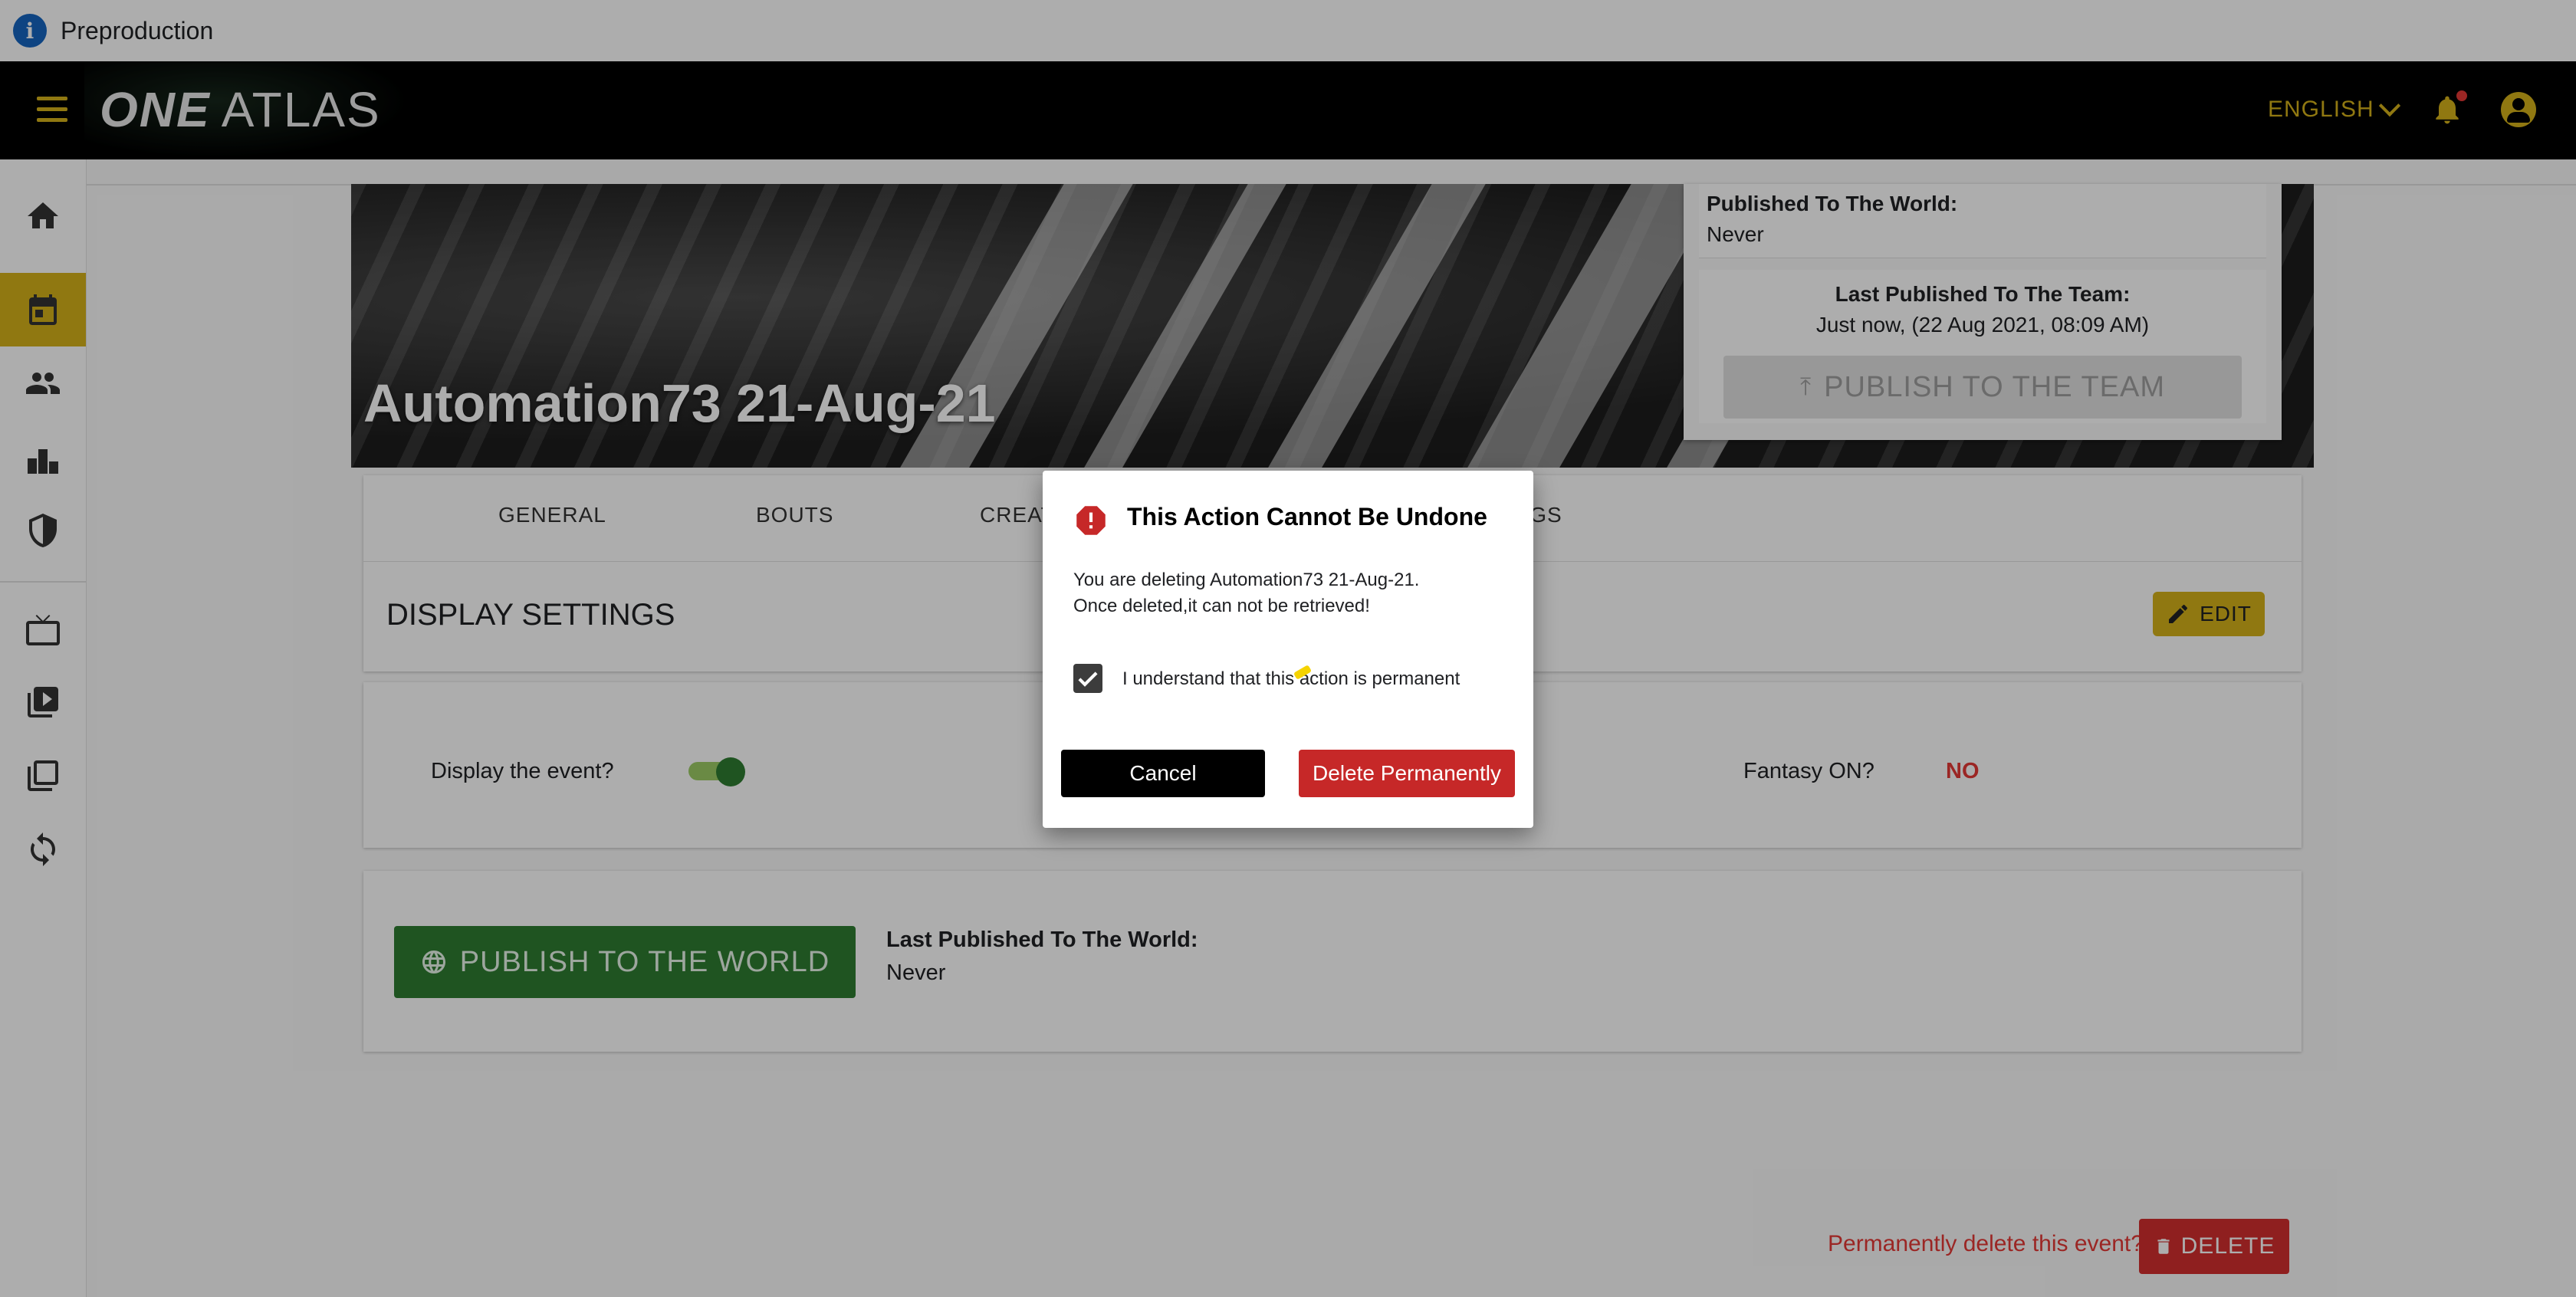 The height and width of the screenshot is (1297, 2576). I want to click on dialog-title: This Action Cannot Be Undone, so click(1307, 516).